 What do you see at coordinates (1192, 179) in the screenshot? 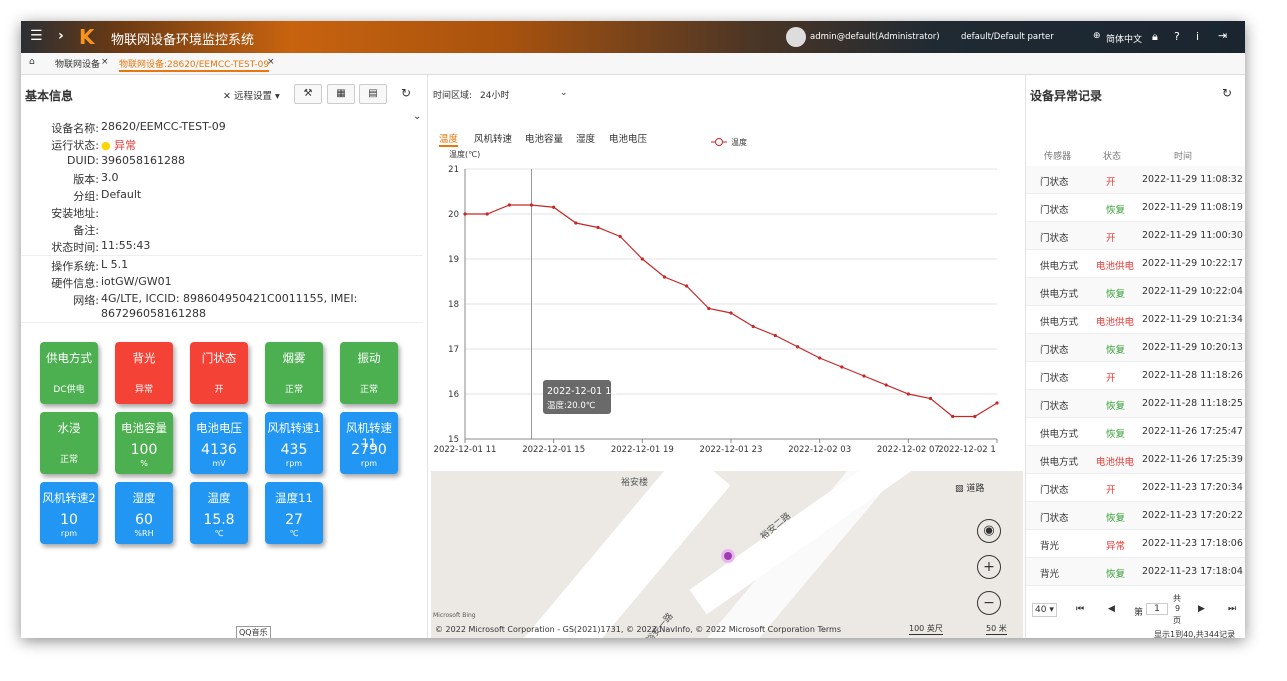
I see `cell-time: 2022-11-29 11:08:32` at bounding box center [1192, 179].